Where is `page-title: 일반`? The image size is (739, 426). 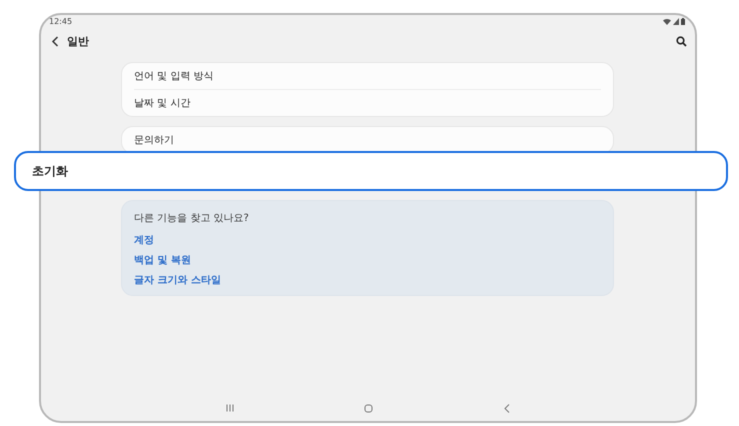
page-title: 일반 is located at coordinates (78, 41).